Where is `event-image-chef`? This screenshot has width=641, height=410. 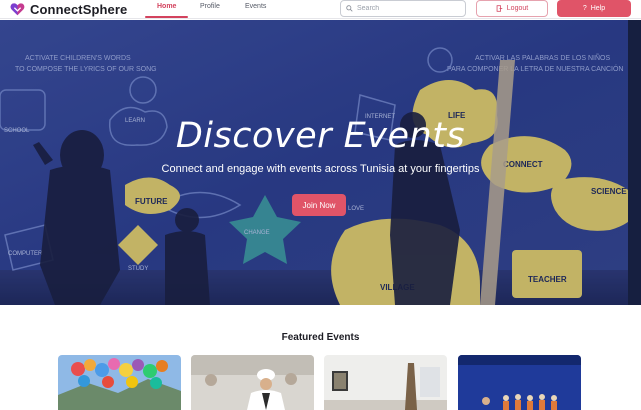
event-image-chef is located at coordinates (252, 382).